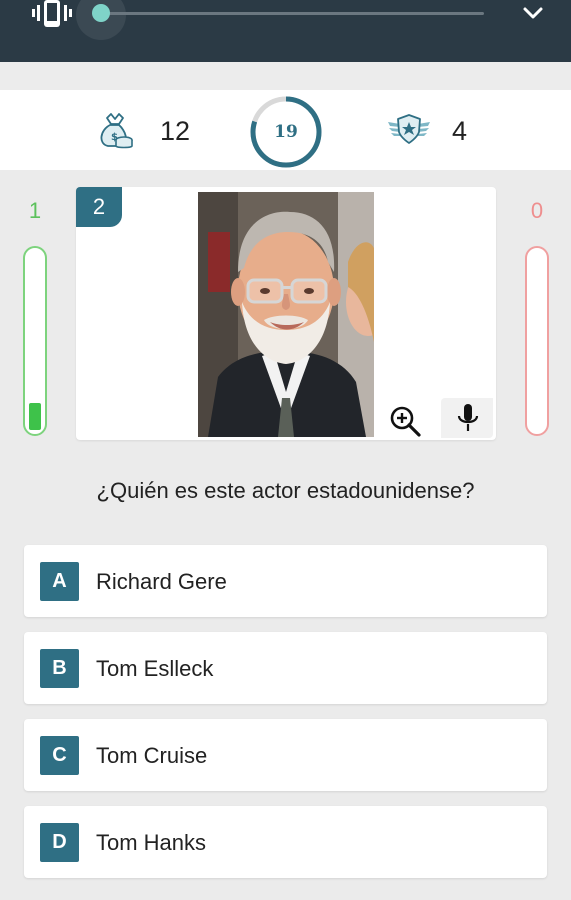  I want to click on actor-portrait, so click(286, 314).